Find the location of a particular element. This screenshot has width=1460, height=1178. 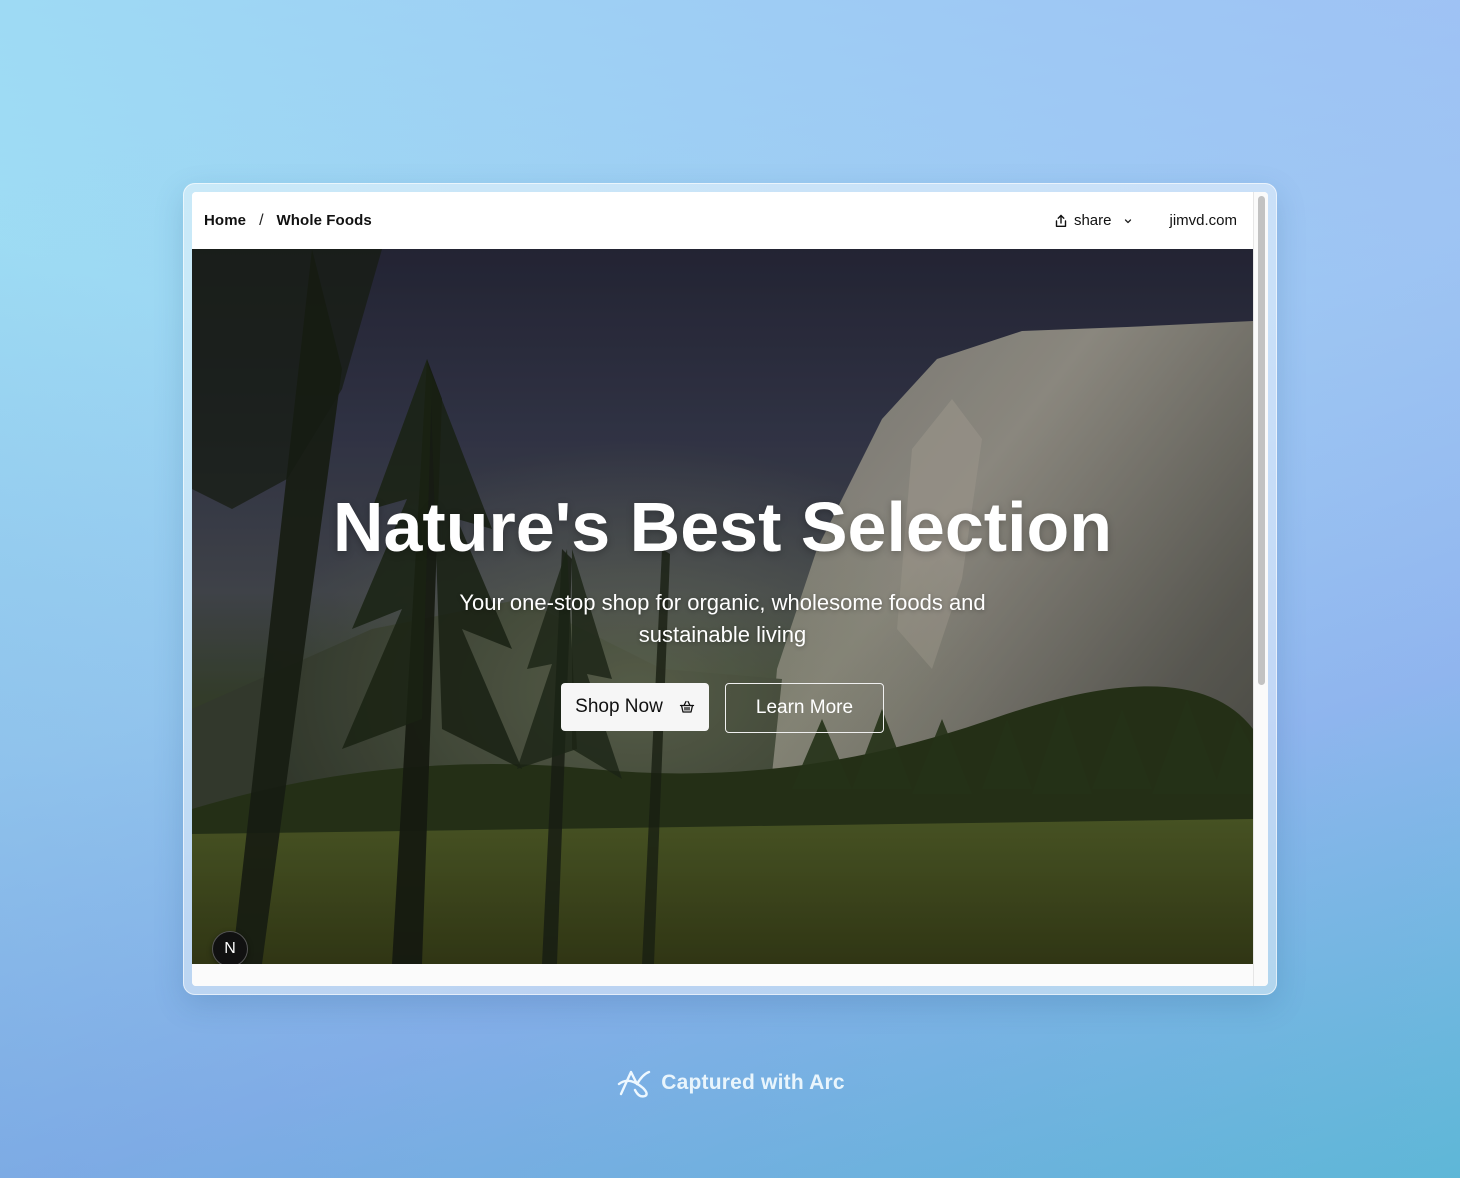

breadcrumb: Home / Whole Foods is located at coordinates (288, 221).